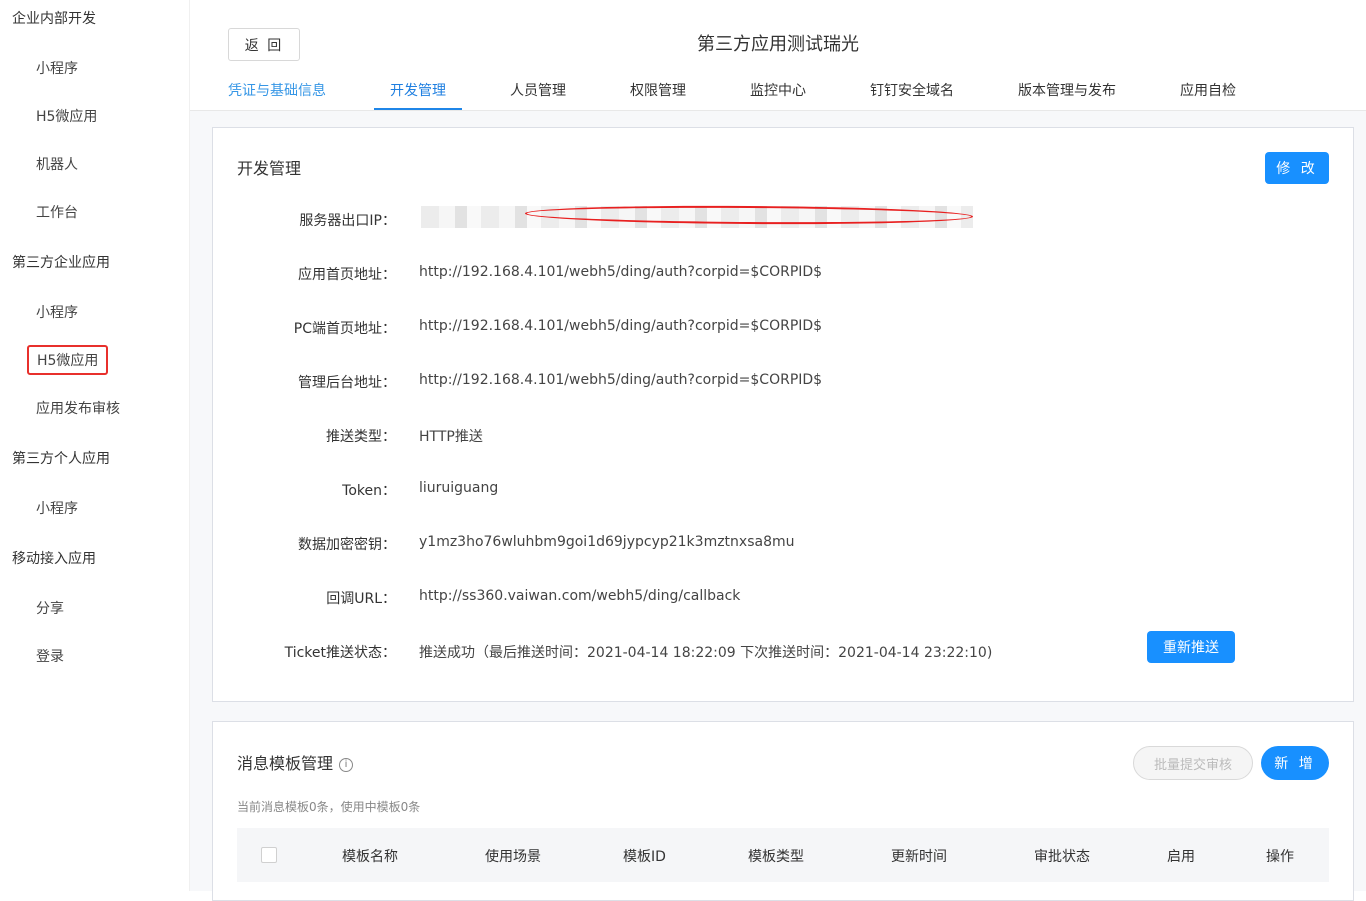 This screenshot has height=901, width=1366. Describe the element at coordinates (347, 275) in the screenshot. I see `homepage-url-label: 应用首页地址：` at that location.